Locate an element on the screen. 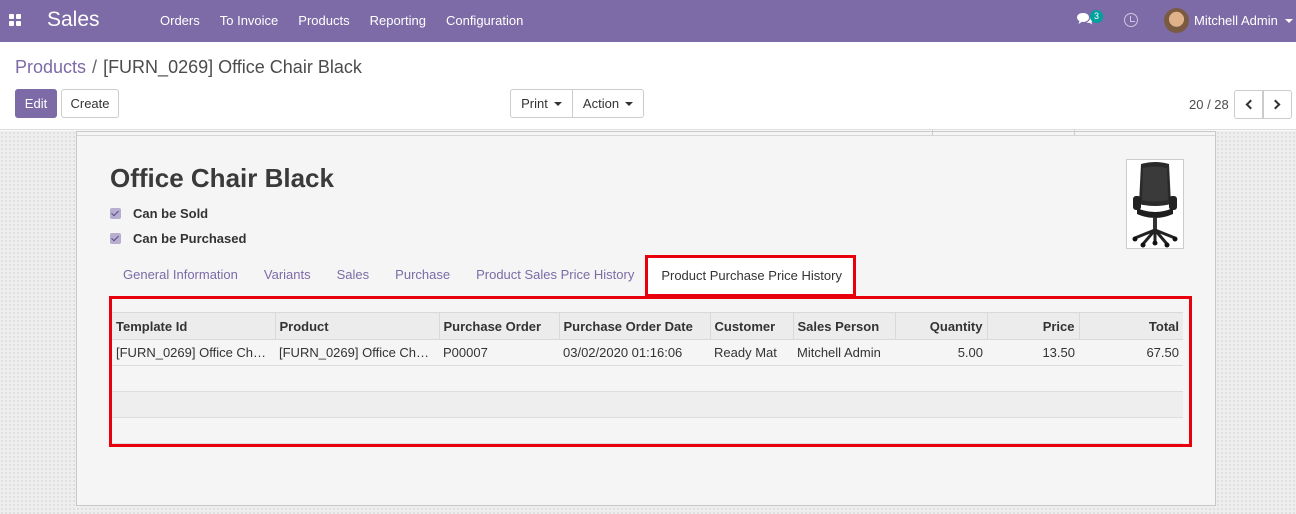 Image resolution: width=1296 pixels, height=514 pixels. can-be-purchased-label: Can be Purchased is located at coordinates (190, 238).